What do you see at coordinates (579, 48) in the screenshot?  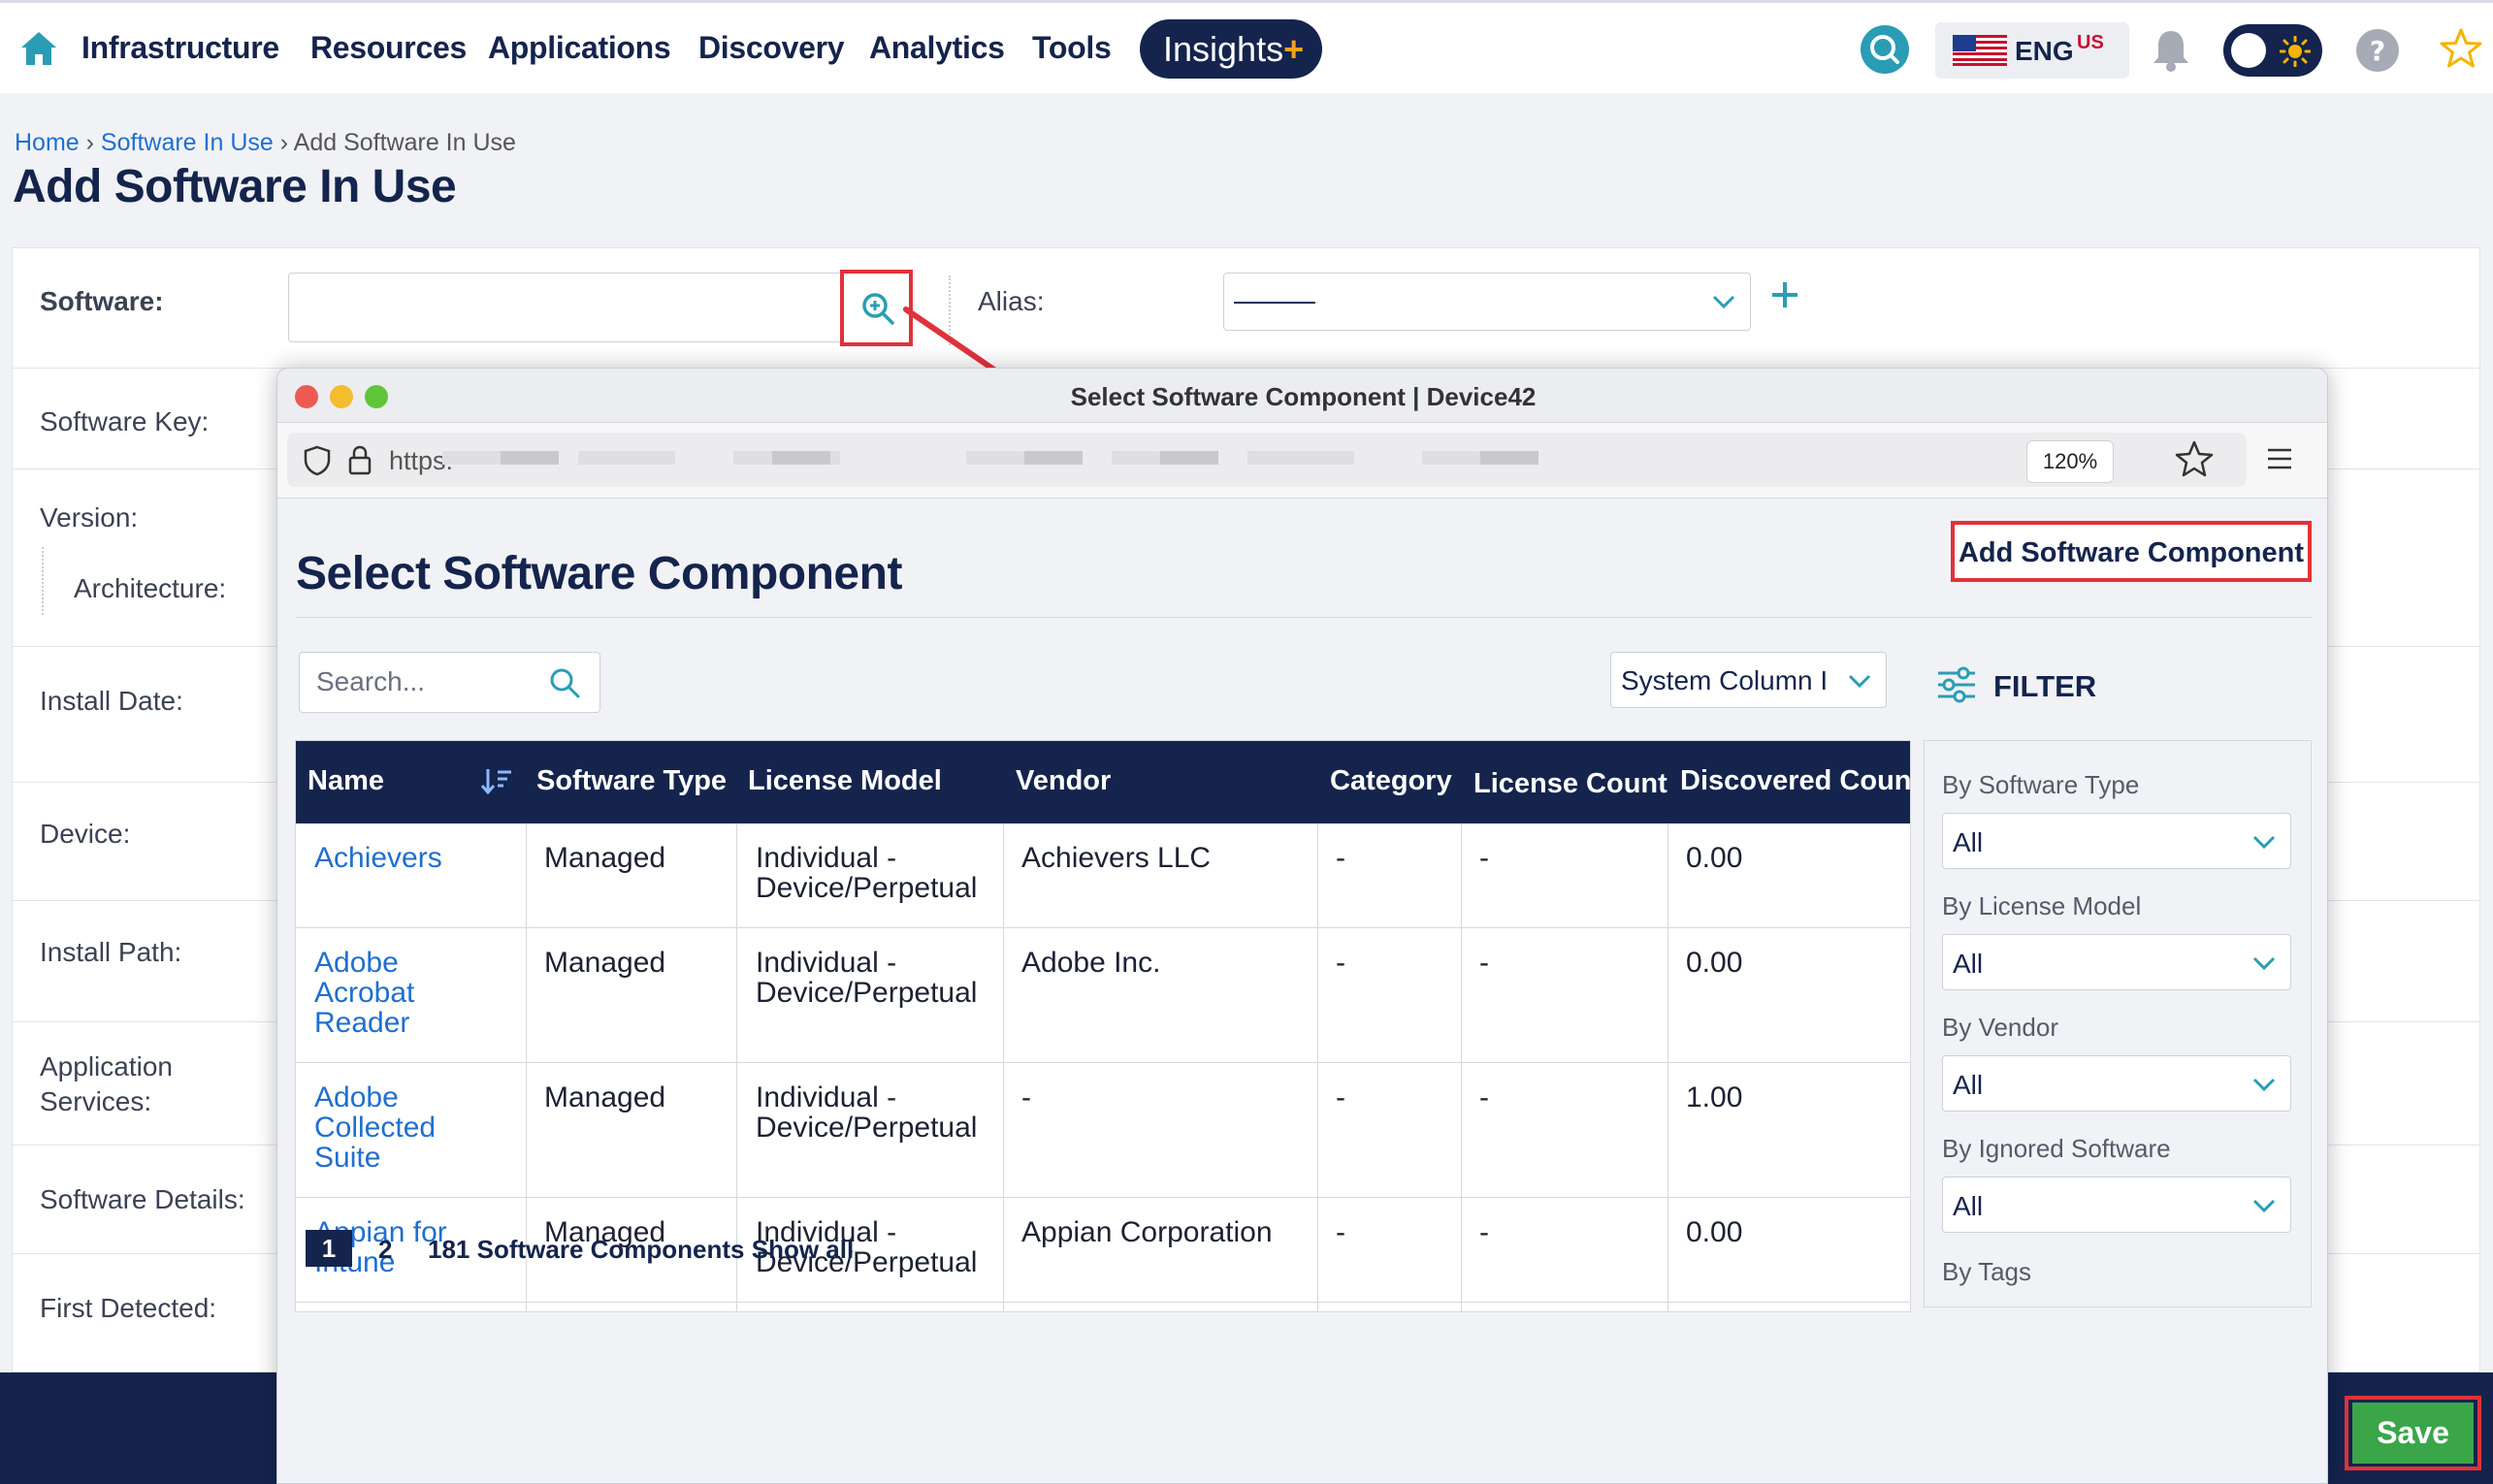 I see `nav-applications: Applications` at bounding box center [579, 48].